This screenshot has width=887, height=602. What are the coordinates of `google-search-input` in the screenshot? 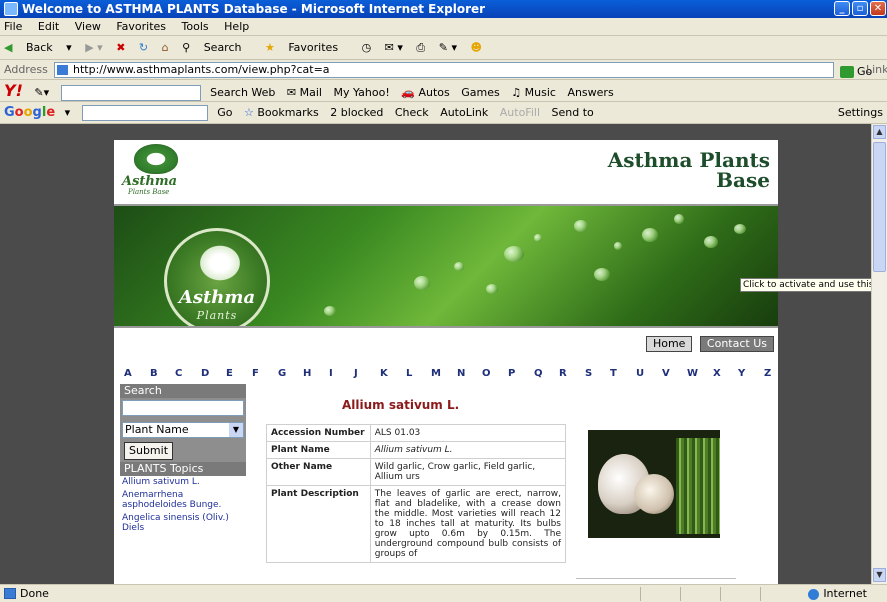 It's located at (144, 113).